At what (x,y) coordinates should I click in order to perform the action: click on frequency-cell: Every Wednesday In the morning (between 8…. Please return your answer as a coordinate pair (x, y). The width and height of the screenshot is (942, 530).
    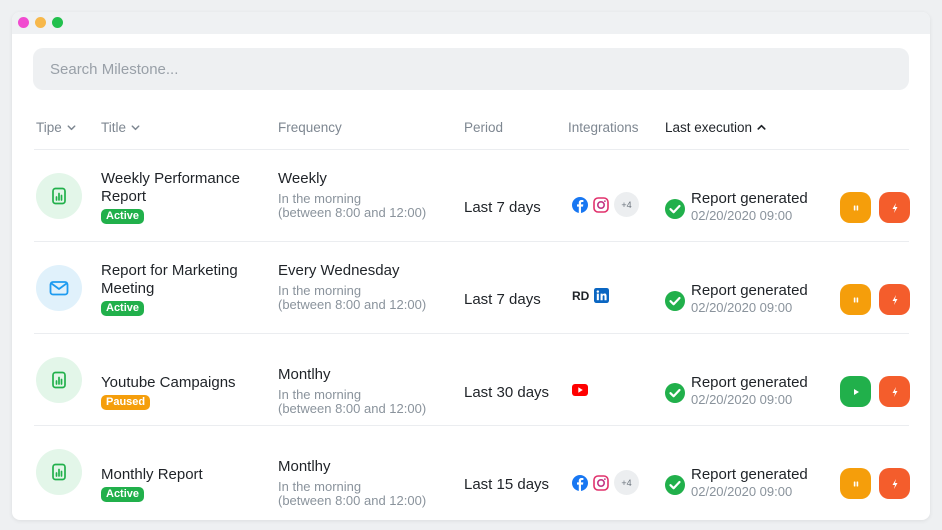
    Looking at the image, I should click on (368, 287).